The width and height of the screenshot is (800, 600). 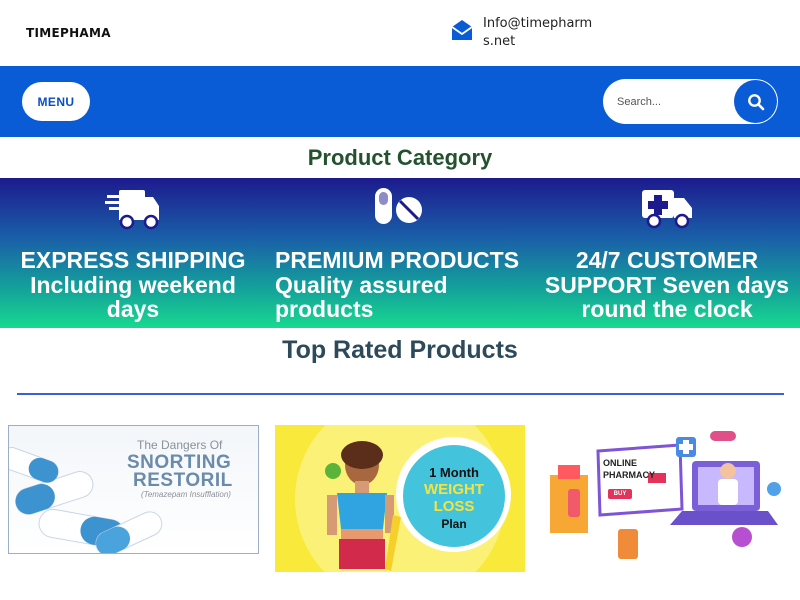 What do you see at coordinates (629, 475) in the screenshot?
I see `product-heading: PHARMACY` at bounding box center [629, 475].